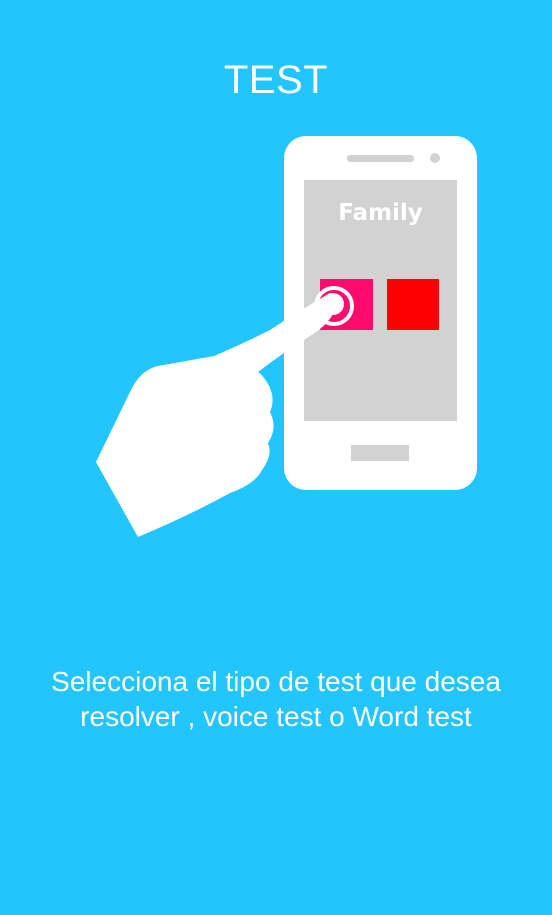 The height and width of the screenshot is (915, 552). Describe the element at coordinates (380, 158) in the screenshot. I see `phone-speaker` at that location.